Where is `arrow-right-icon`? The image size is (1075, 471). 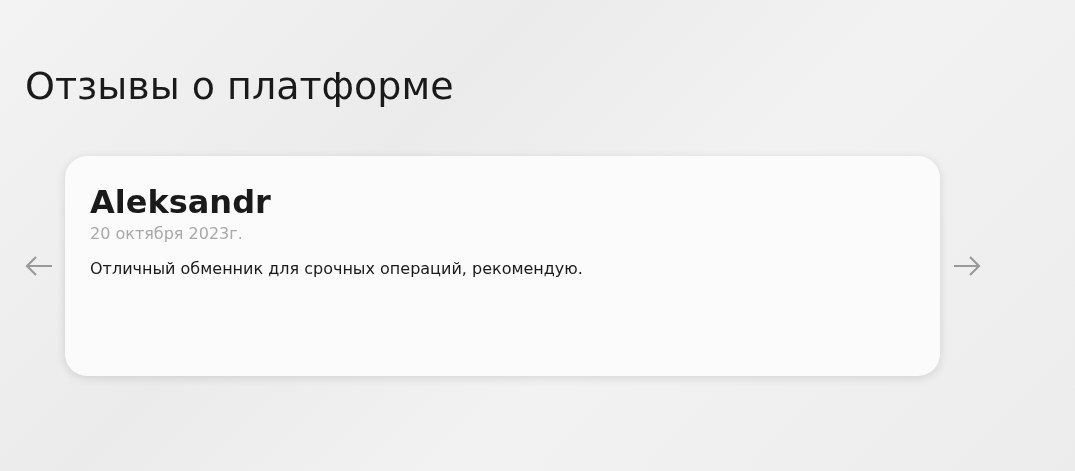 arrow-right-icon is located at coordinates (967, 266).